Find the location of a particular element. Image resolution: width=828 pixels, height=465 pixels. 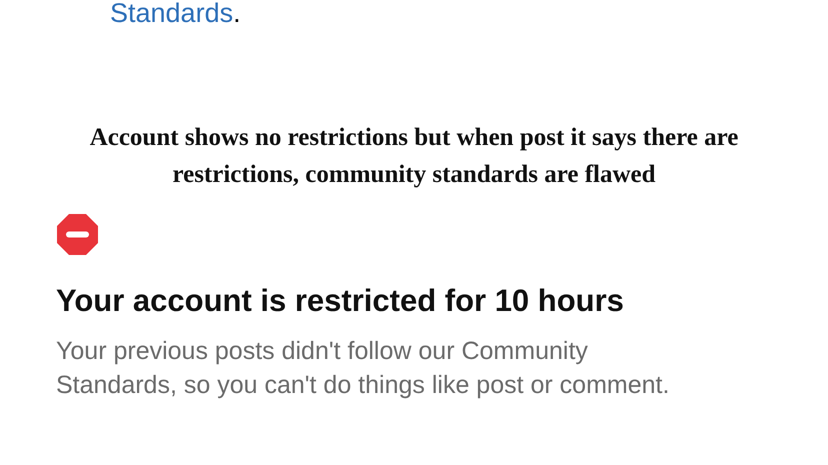

body-text: Standards. is located at coordinates (176, 13).